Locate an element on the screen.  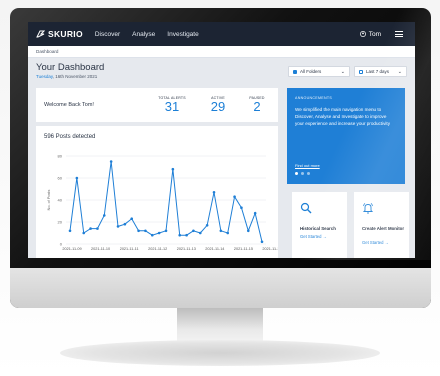
y-tick-label: 0 is located at coordinates (61, 244).